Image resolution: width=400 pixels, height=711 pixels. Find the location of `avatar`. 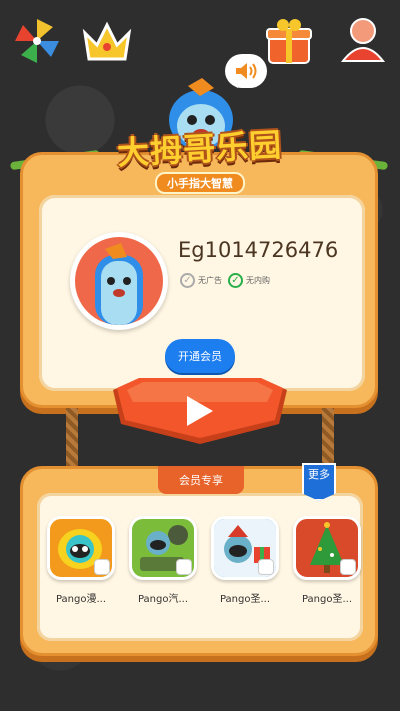

avatar is located at coordinates (119, 281).